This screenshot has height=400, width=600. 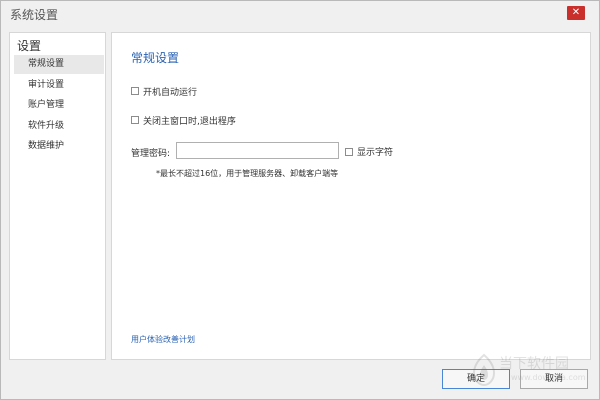 What do you see at coordinates (300, 14) in the screenshot?
I see `title-bar: 系统设置 ✕` at bounding box center [300, 14].